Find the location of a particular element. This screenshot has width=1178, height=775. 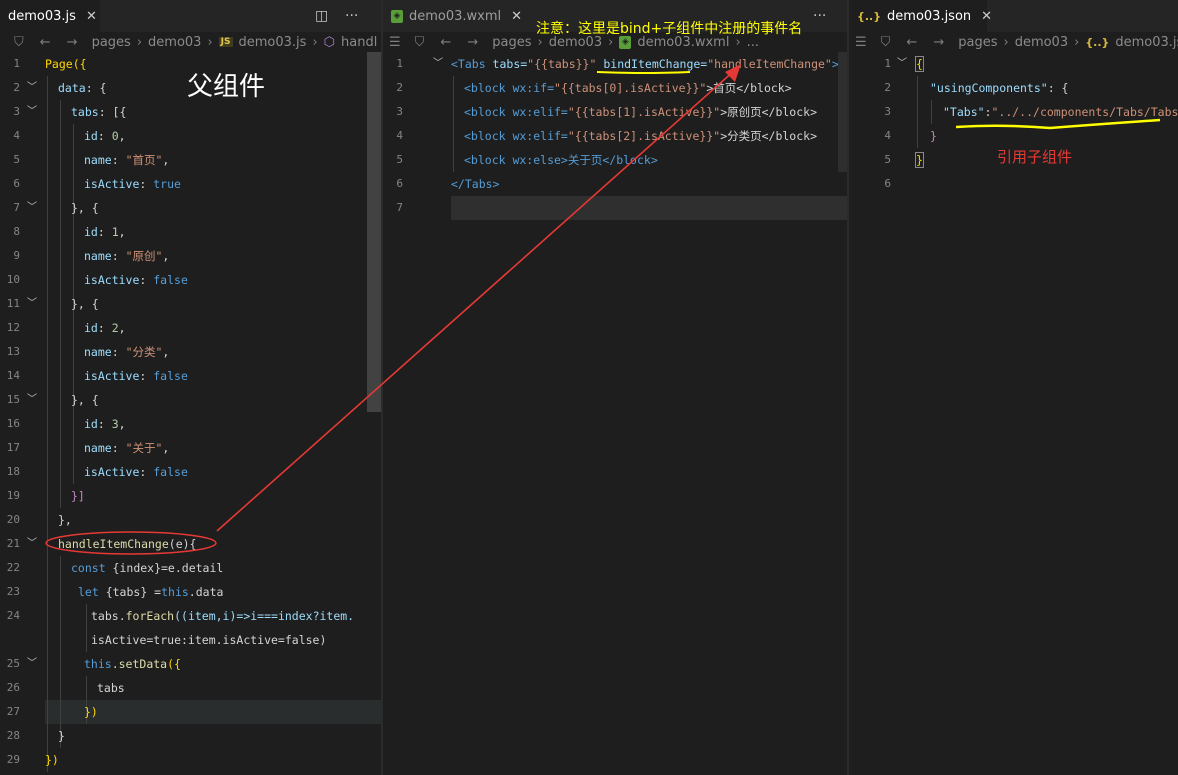

annotation-reference-child: 引用子组件 is located at coordinates (1035, 157).